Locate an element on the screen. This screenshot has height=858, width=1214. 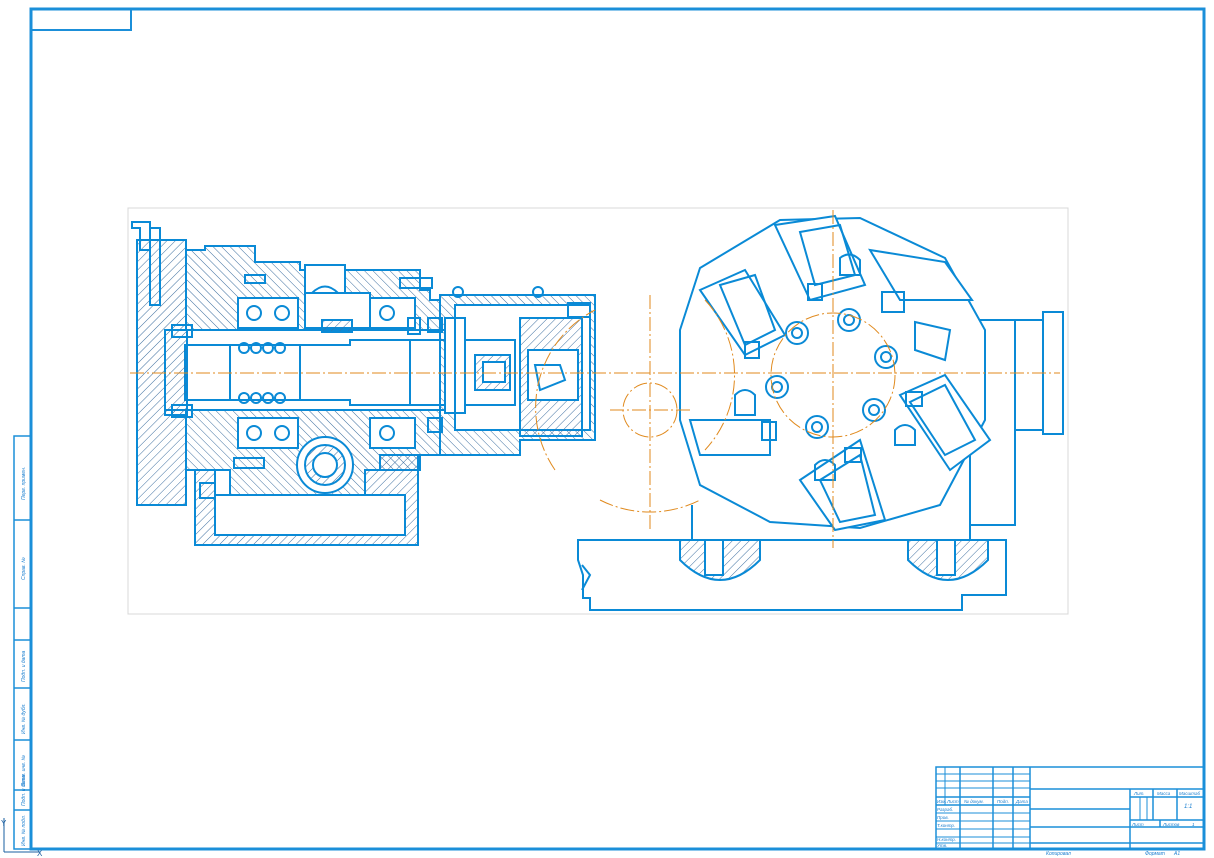
title-block is located at coordinates (1070, 808).